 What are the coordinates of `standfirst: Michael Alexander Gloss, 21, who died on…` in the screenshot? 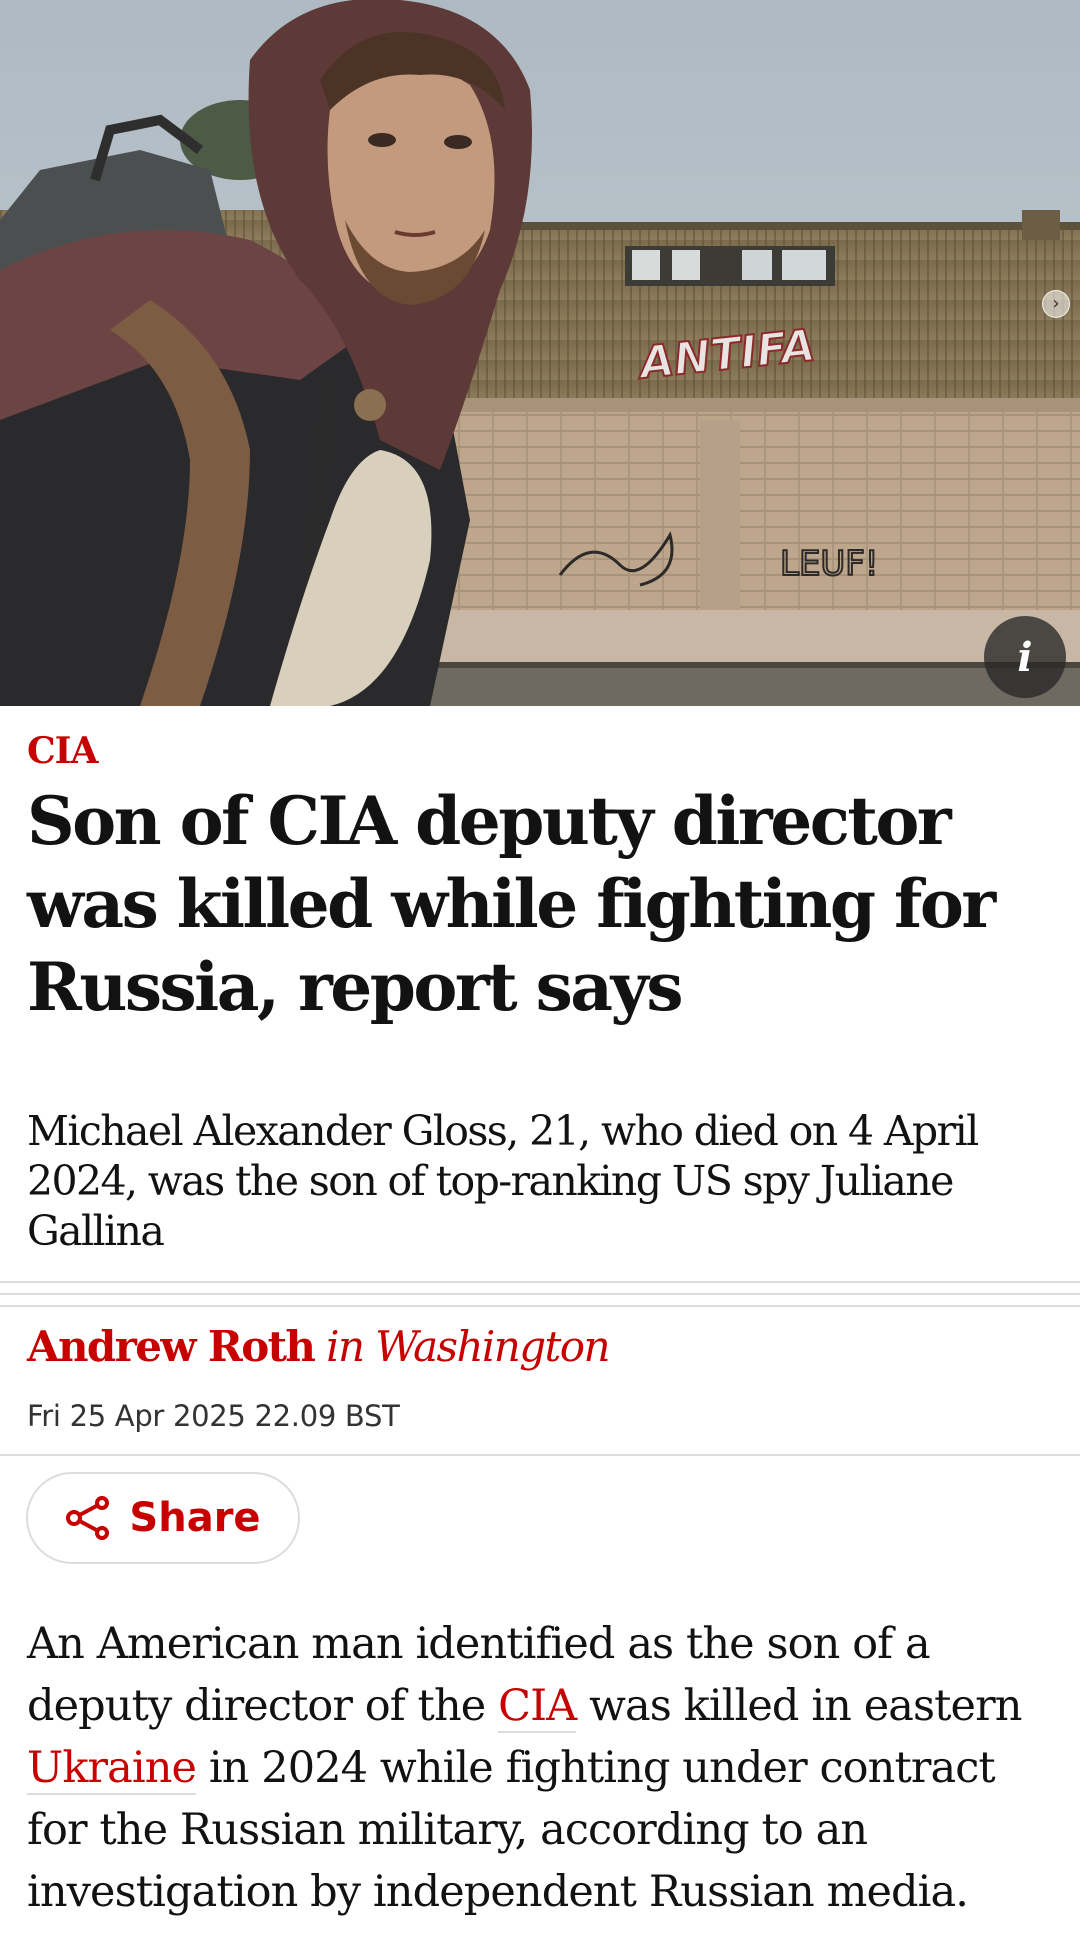 It's located at (503, 1181).